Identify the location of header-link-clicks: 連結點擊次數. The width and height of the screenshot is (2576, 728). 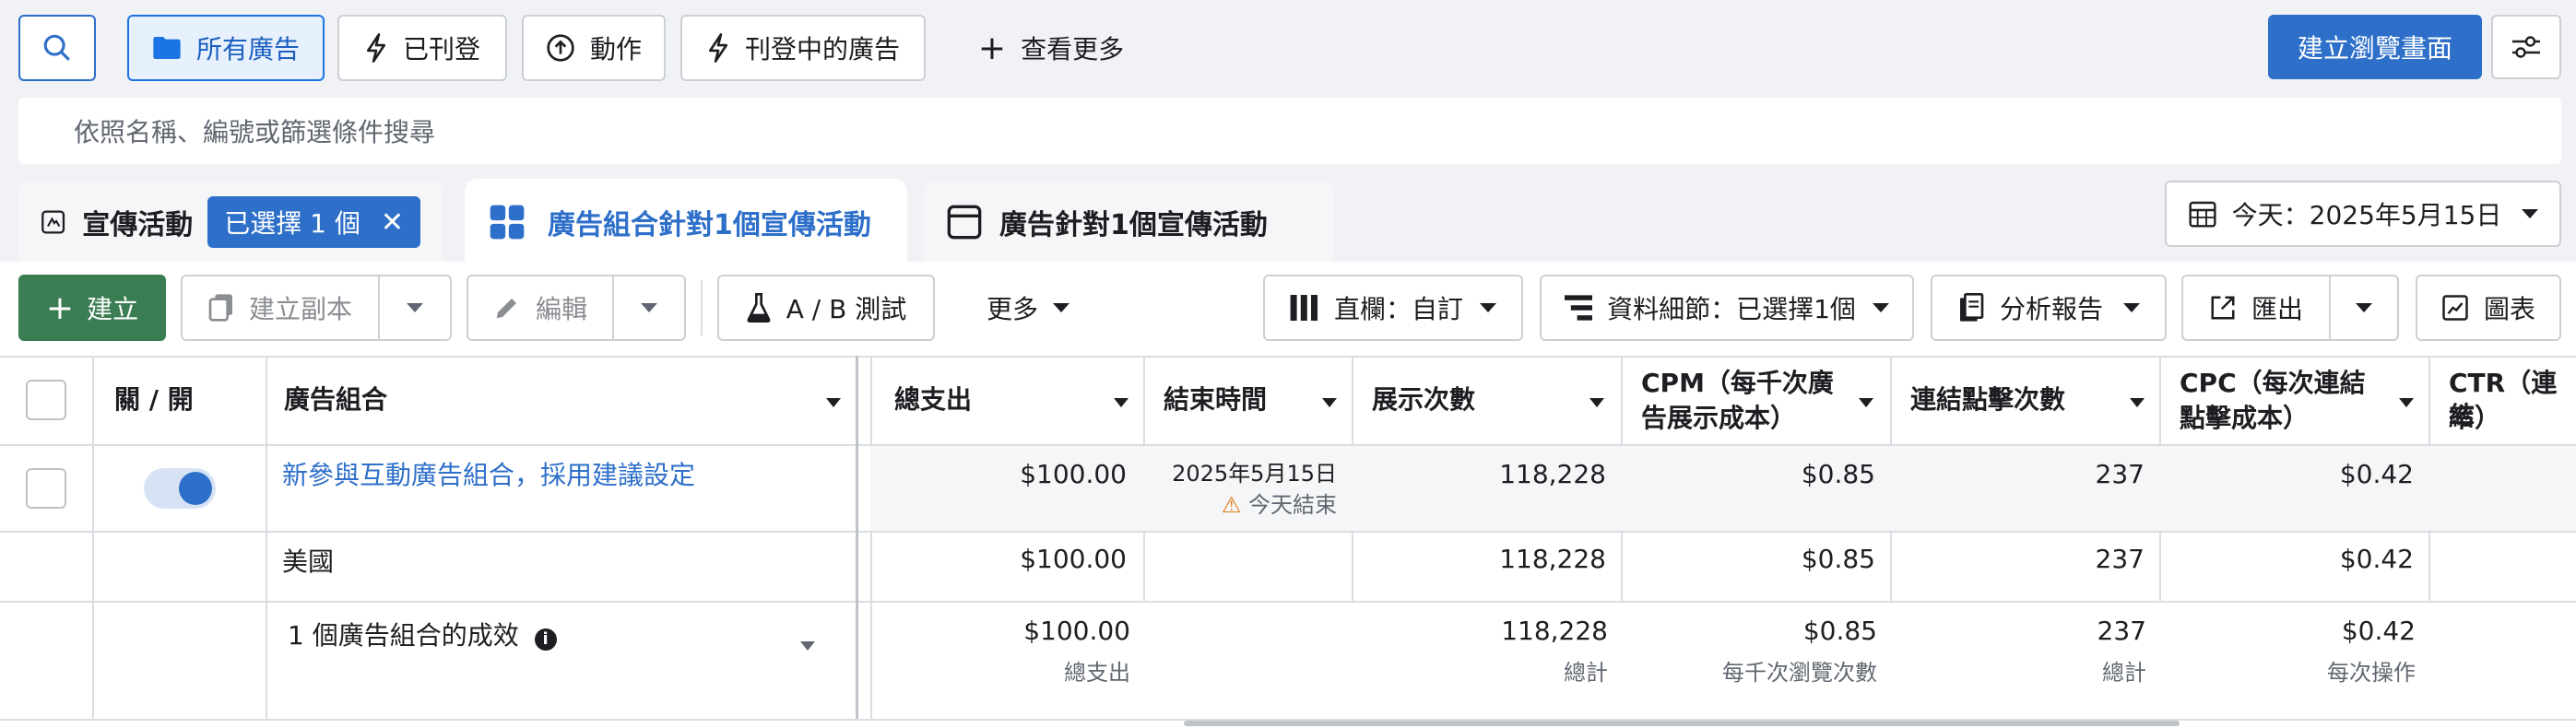
(1987, 400).